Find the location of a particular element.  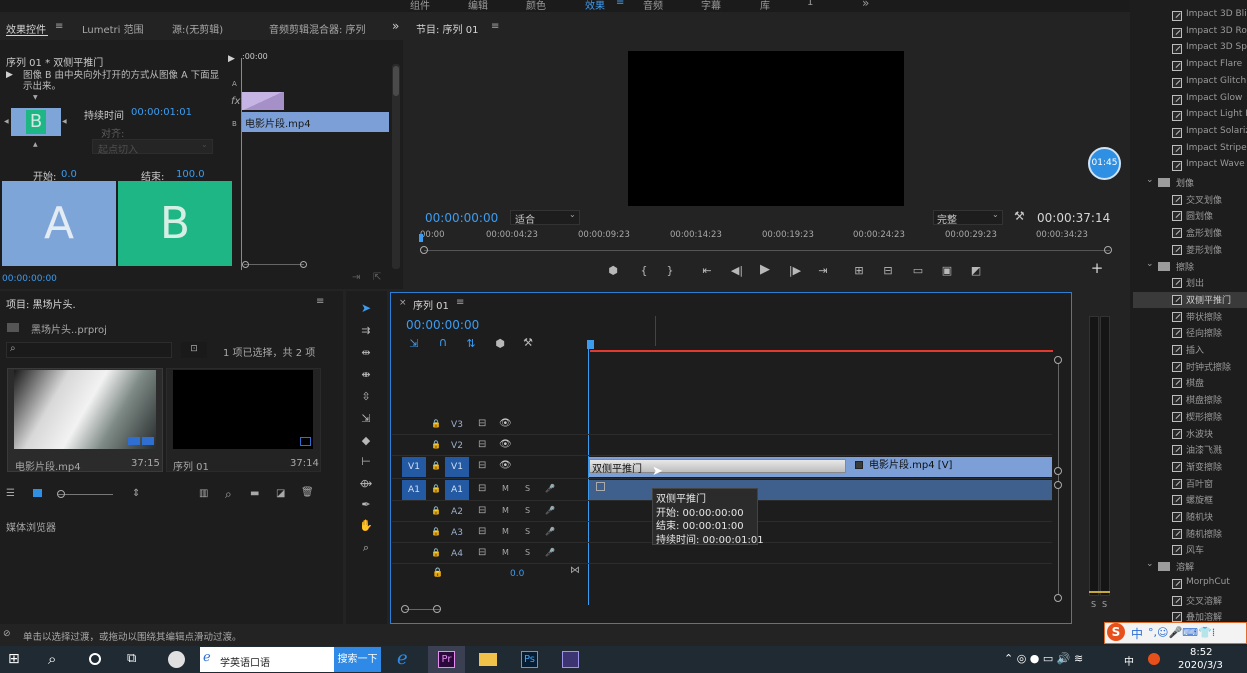

program-video-frame is located at coordinates (766, 128).